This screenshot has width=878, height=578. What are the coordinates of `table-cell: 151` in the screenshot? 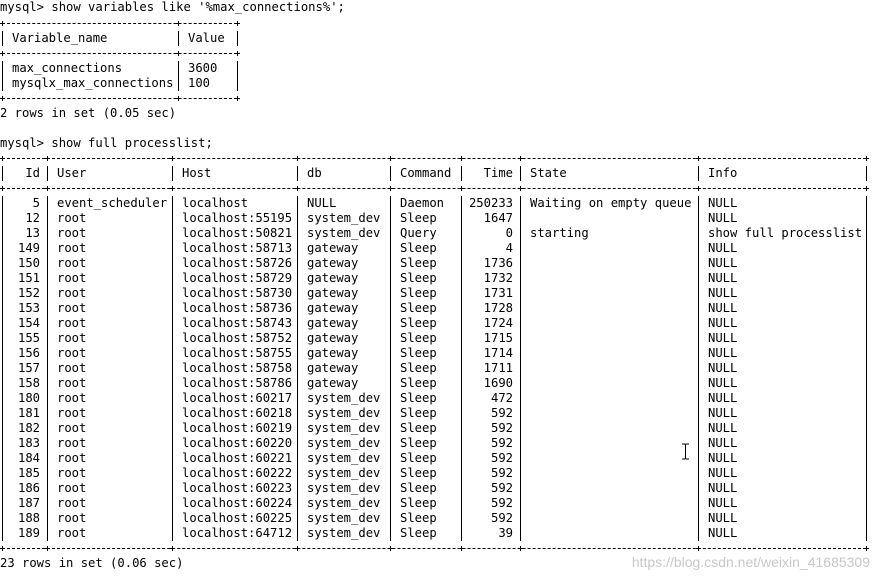 It's located at (28, 278).